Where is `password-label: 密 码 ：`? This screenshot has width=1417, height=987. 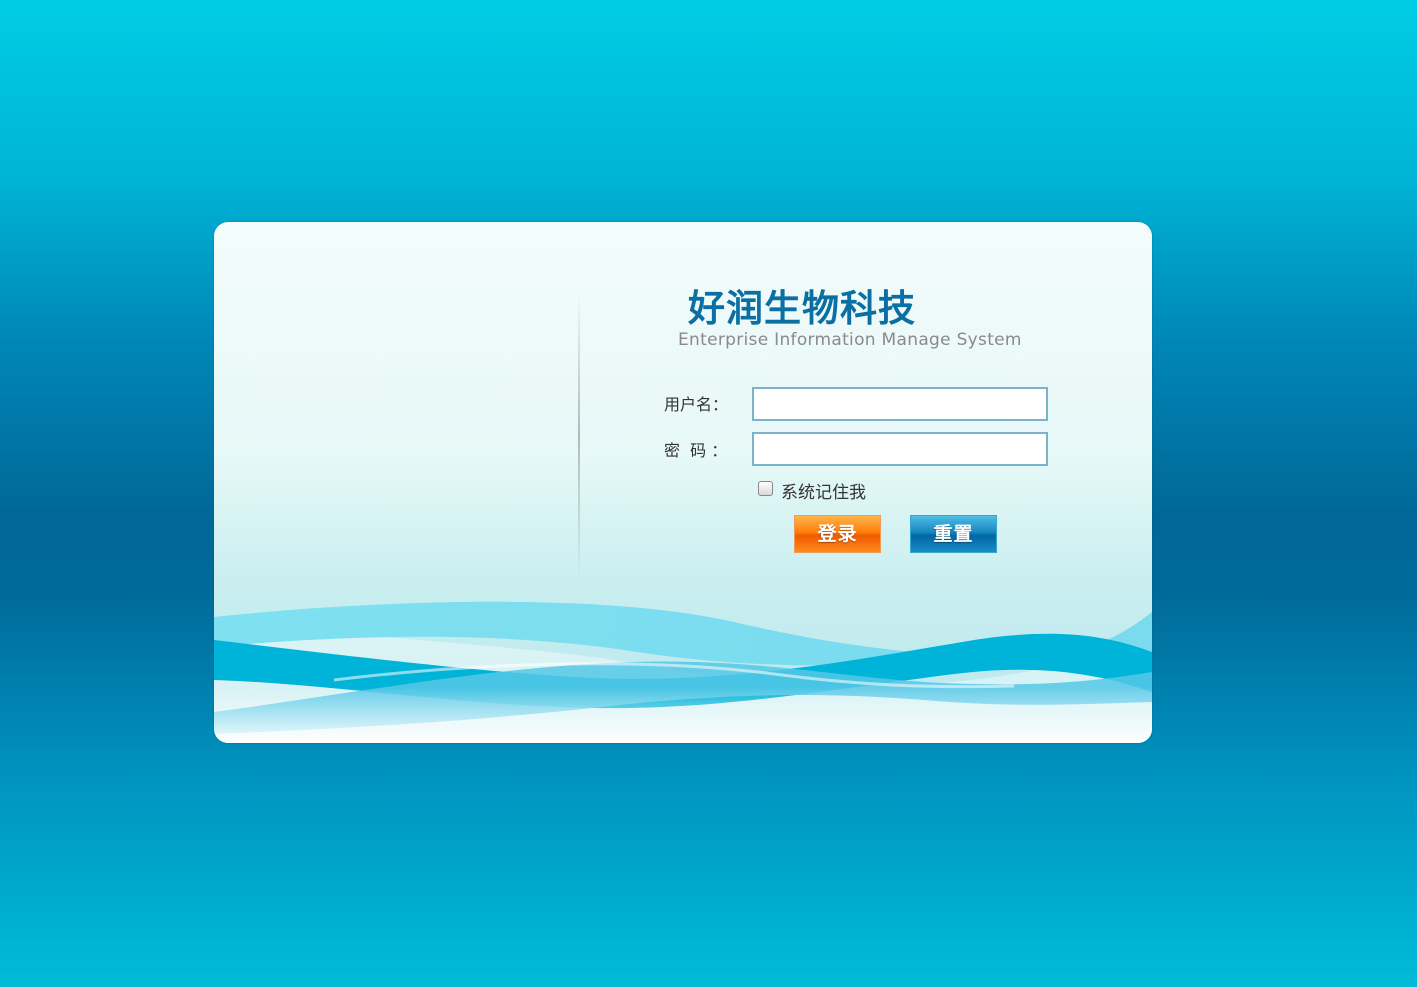
password-label: 密 码 ： is located at coordinates (696, 450).